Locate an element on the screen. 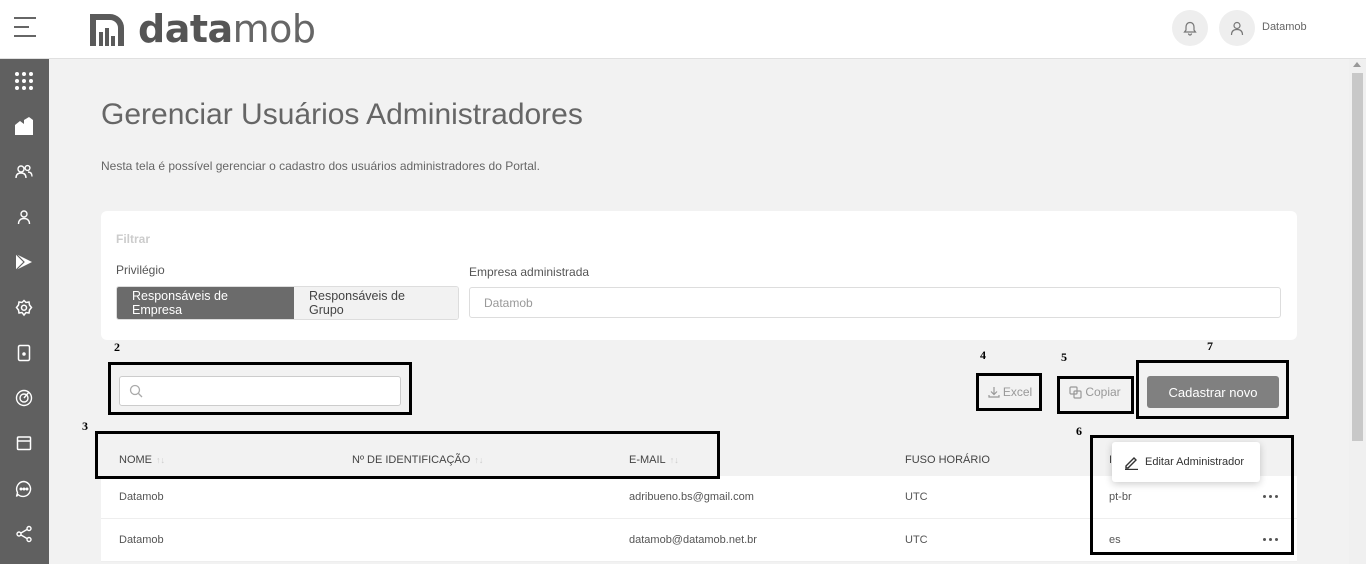 The width and height of the screenshot is (1366, 564). annotation-label-6: 6 is located at coordinates (1079, 431).